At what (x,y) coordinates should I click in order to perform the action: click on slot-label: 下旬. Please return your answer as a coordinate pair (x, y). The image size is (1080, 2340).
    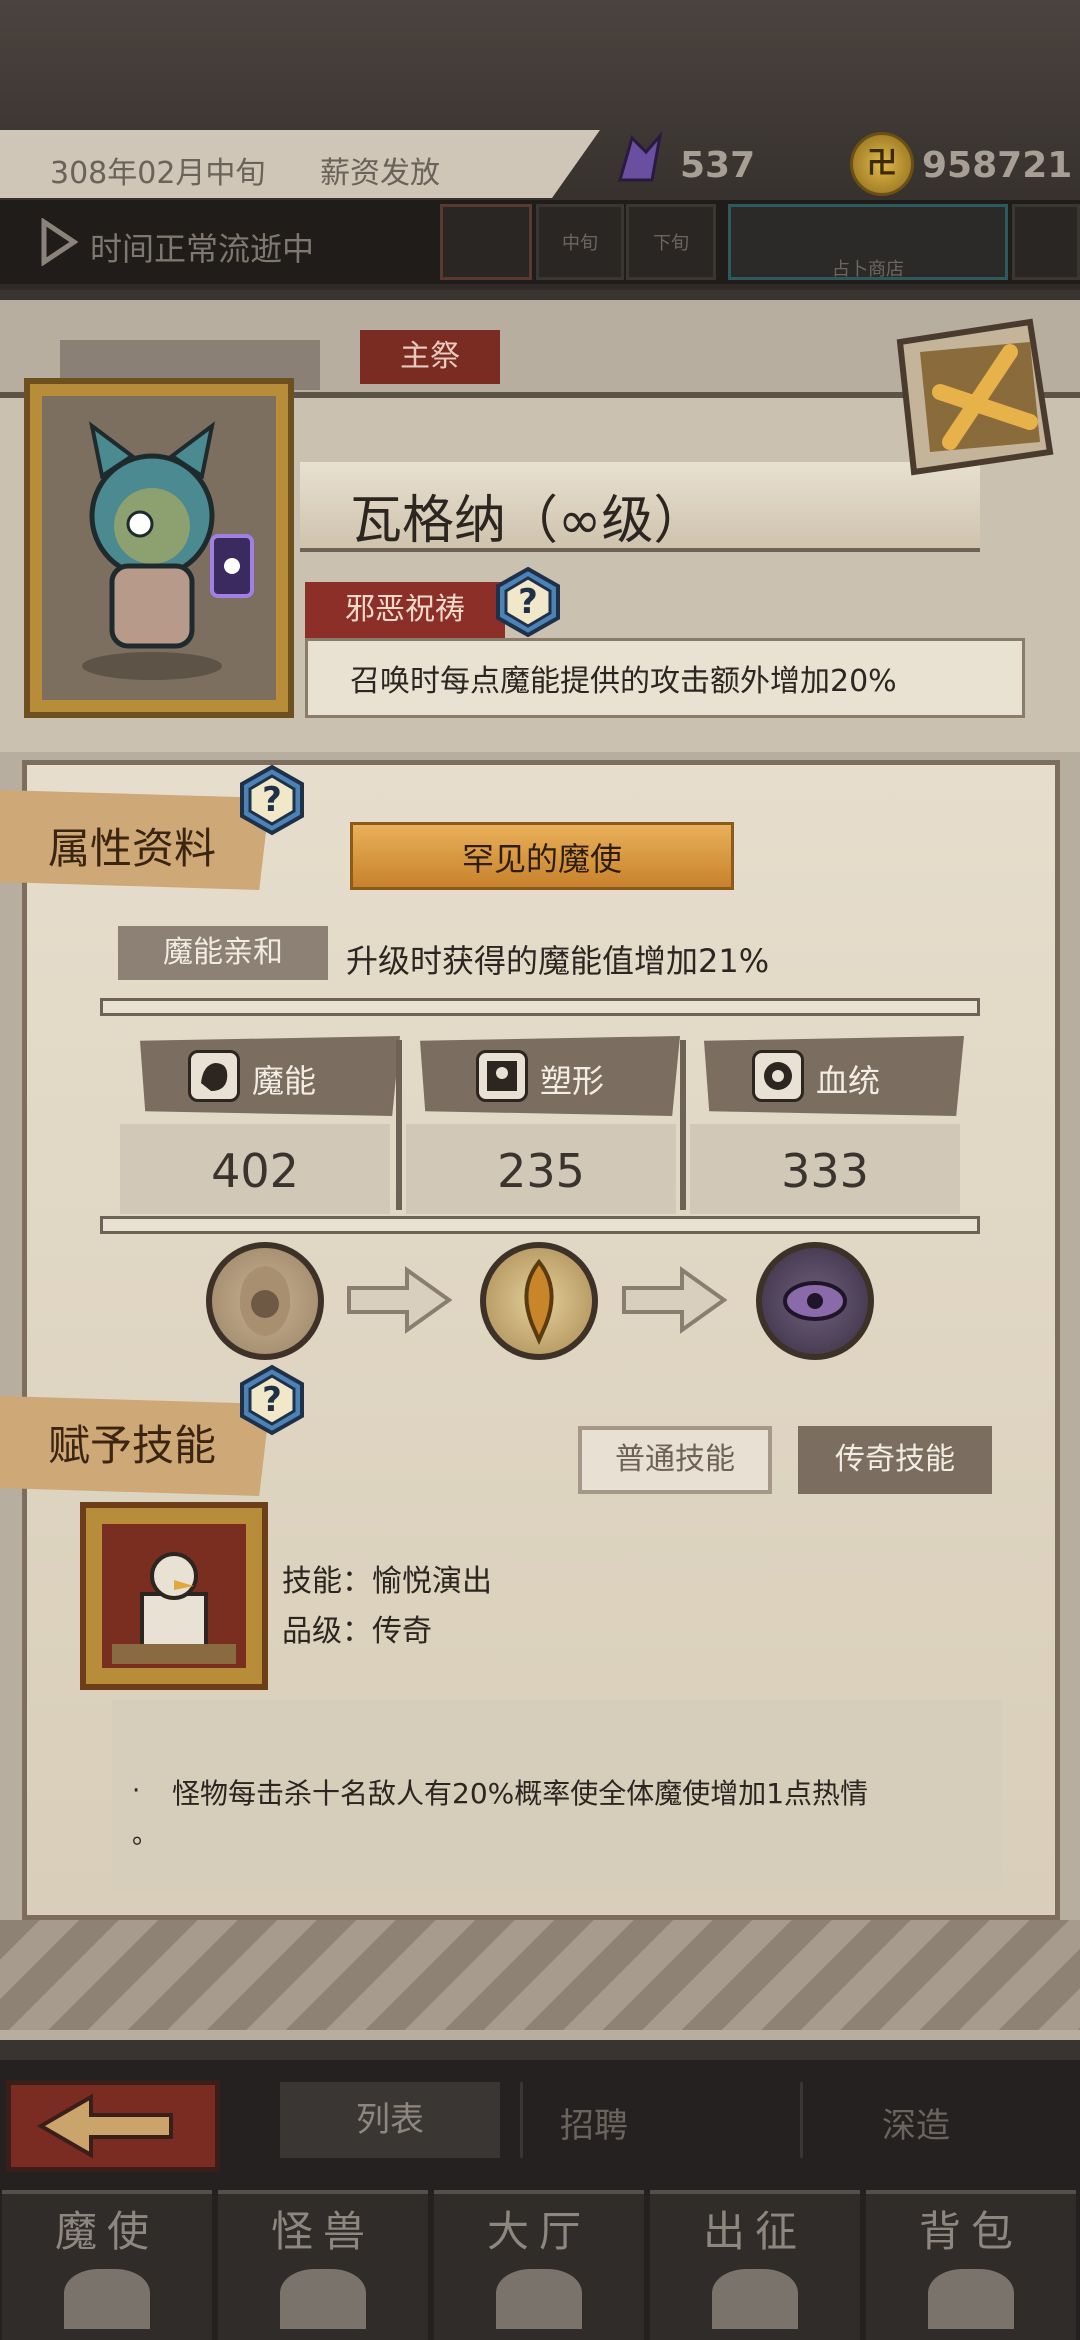
    Looking at the image, I should click on (671, 243).